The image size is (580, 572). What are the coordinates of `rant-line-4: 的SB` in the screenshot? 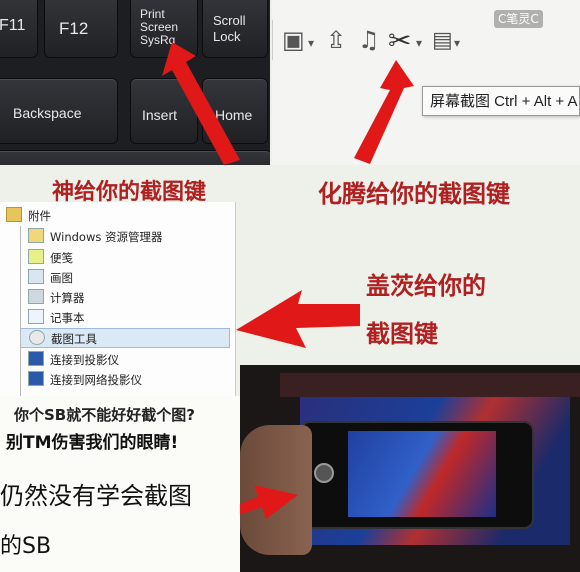 It's located at (26, 546).